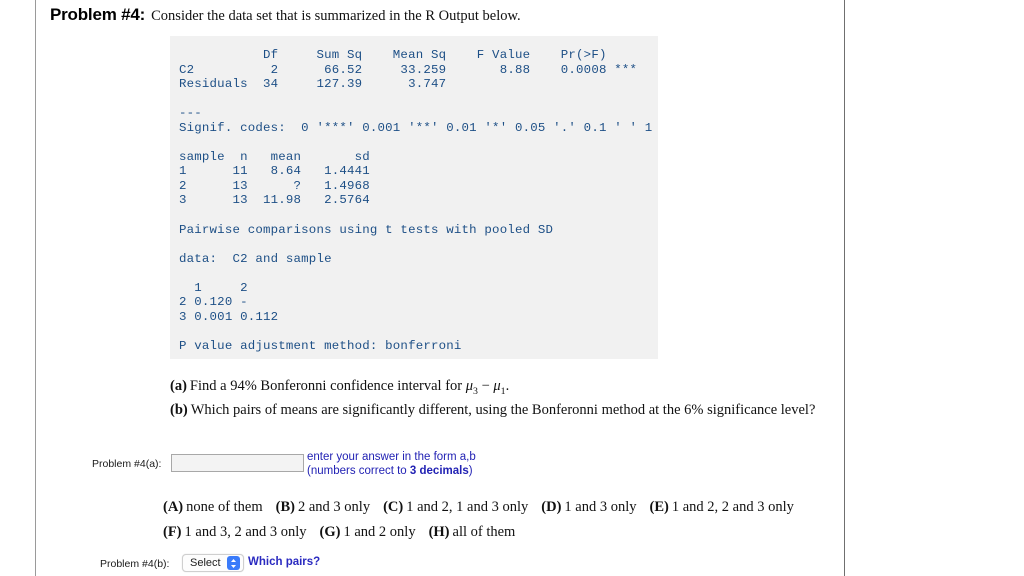 The height and width of the screenshot is (576, 1024). I want to click on choice-a-tag: (A), so click(173, 507).